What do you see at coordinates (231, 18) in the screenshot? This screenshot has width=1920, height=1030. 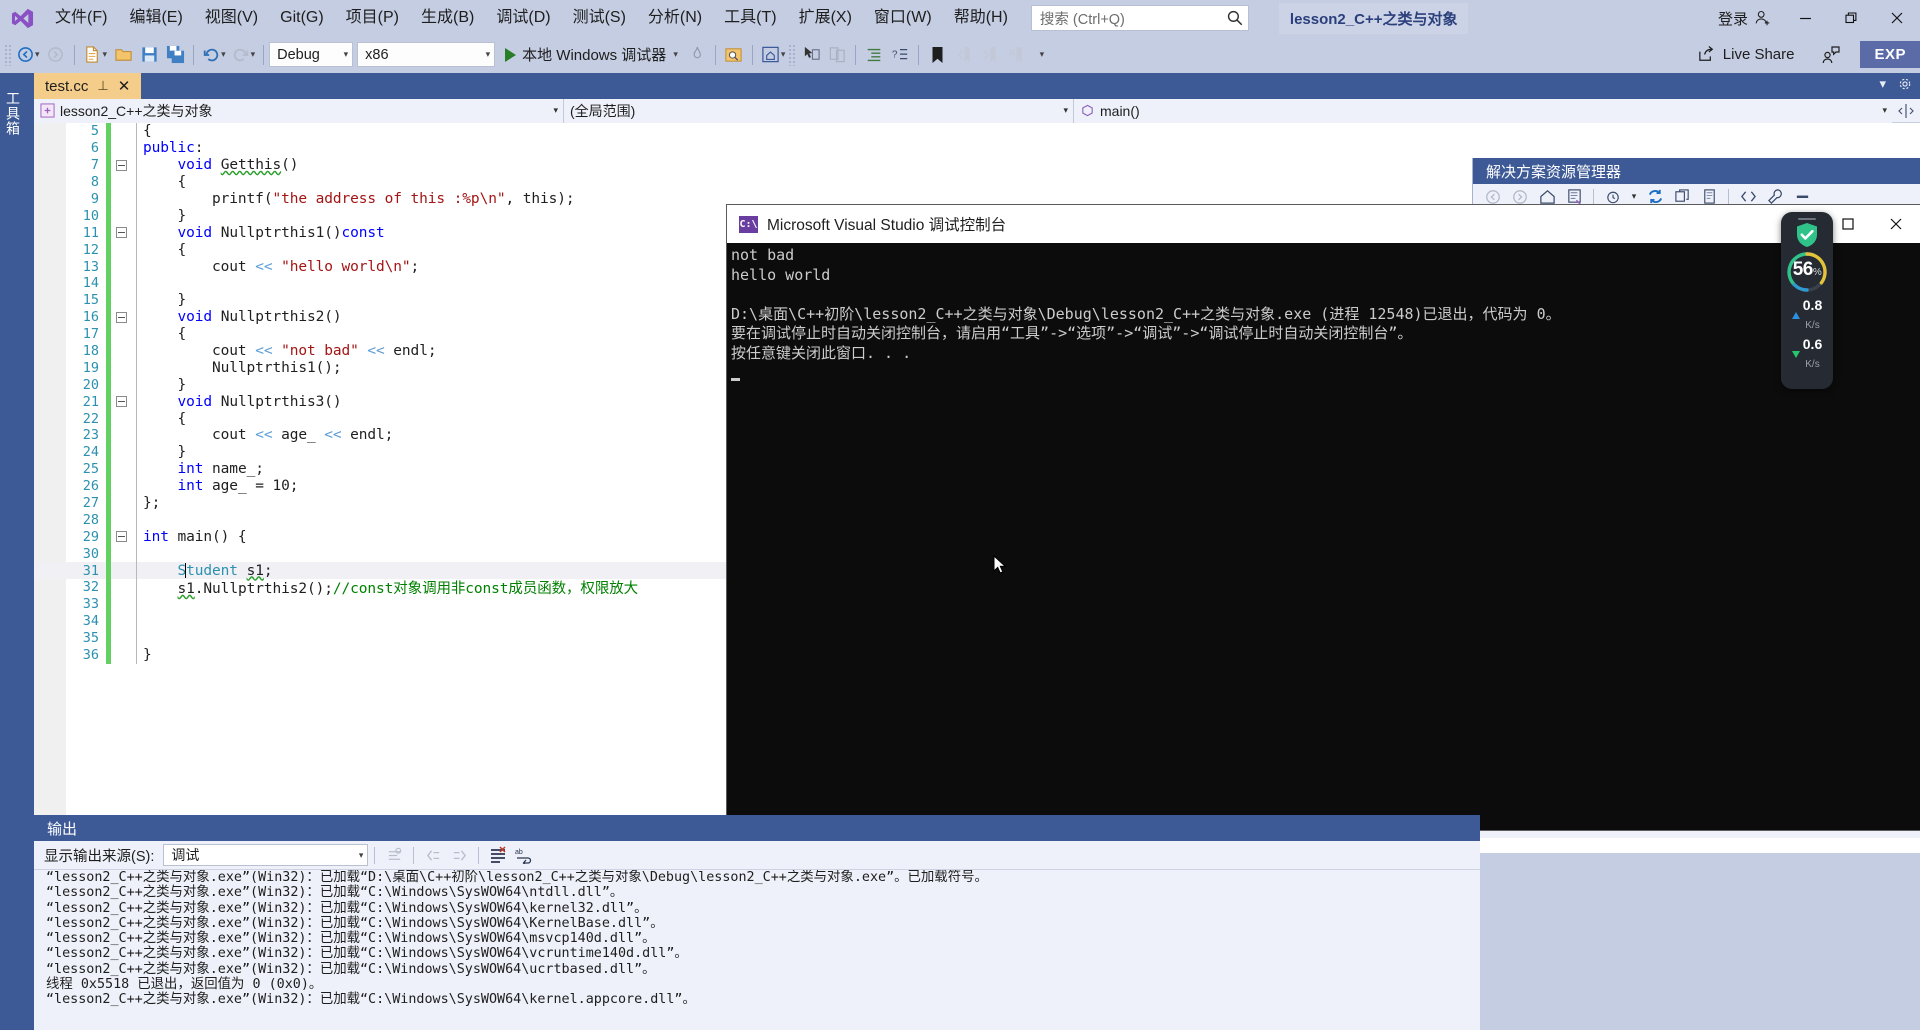 I see `menu-view: 视图(V)` at bounding box center [231, 18].